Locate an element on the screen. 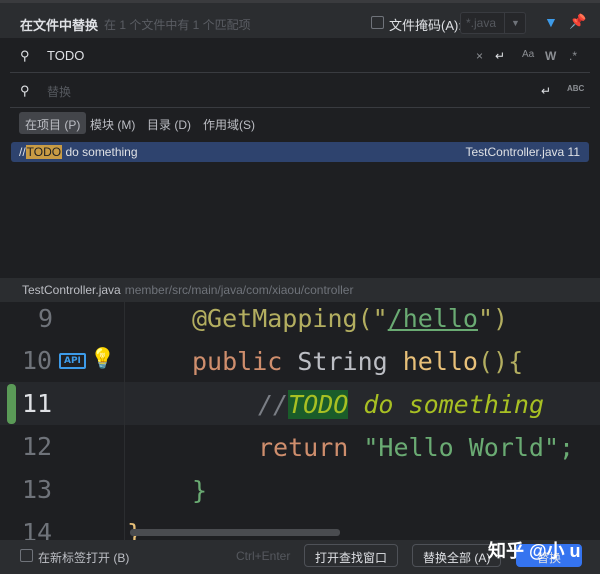  filter-icon: ▼ is located at coordinates (551, 22).